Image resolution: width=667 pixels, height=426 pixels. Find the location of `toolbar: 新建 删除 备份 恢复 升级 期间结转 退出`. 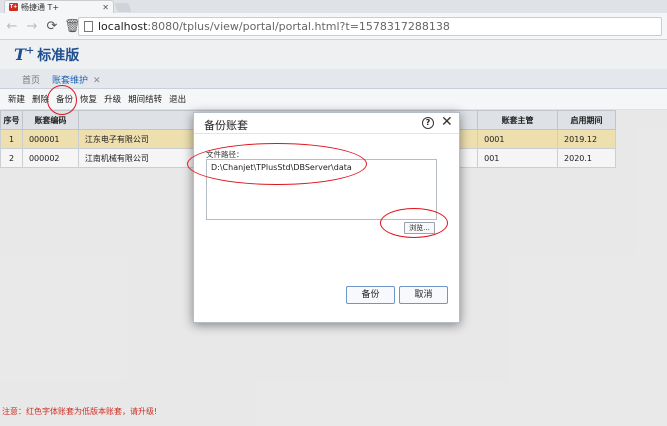

toolbar: 新建 删除 备份 恢复 升级 期间结转 退出 is located at coordinates (333, 99).